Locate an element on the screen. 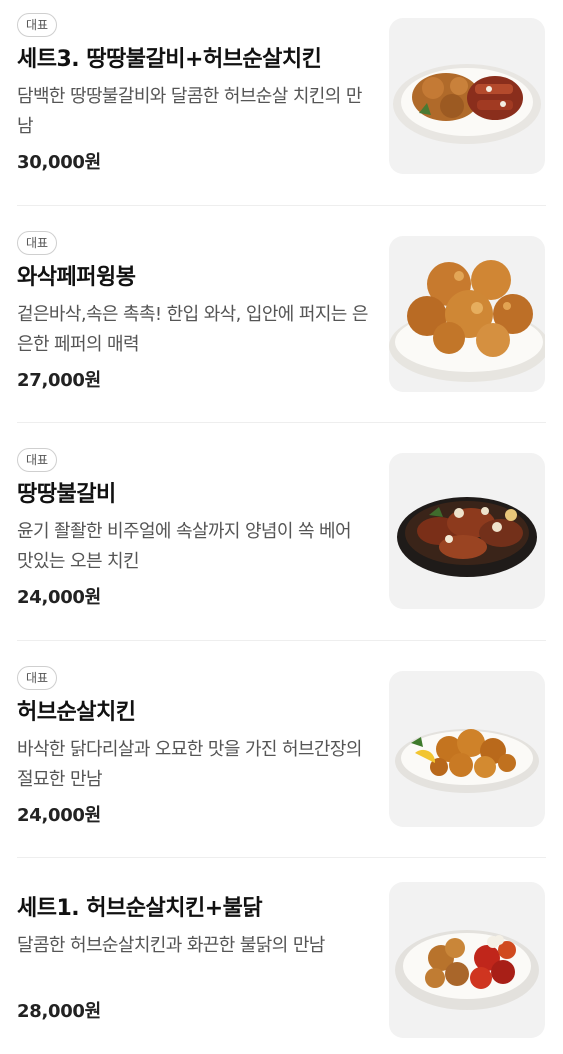  menu-item-name: 세트1. 허브순살치킨+불닭 is located at coordinates (140, 908).